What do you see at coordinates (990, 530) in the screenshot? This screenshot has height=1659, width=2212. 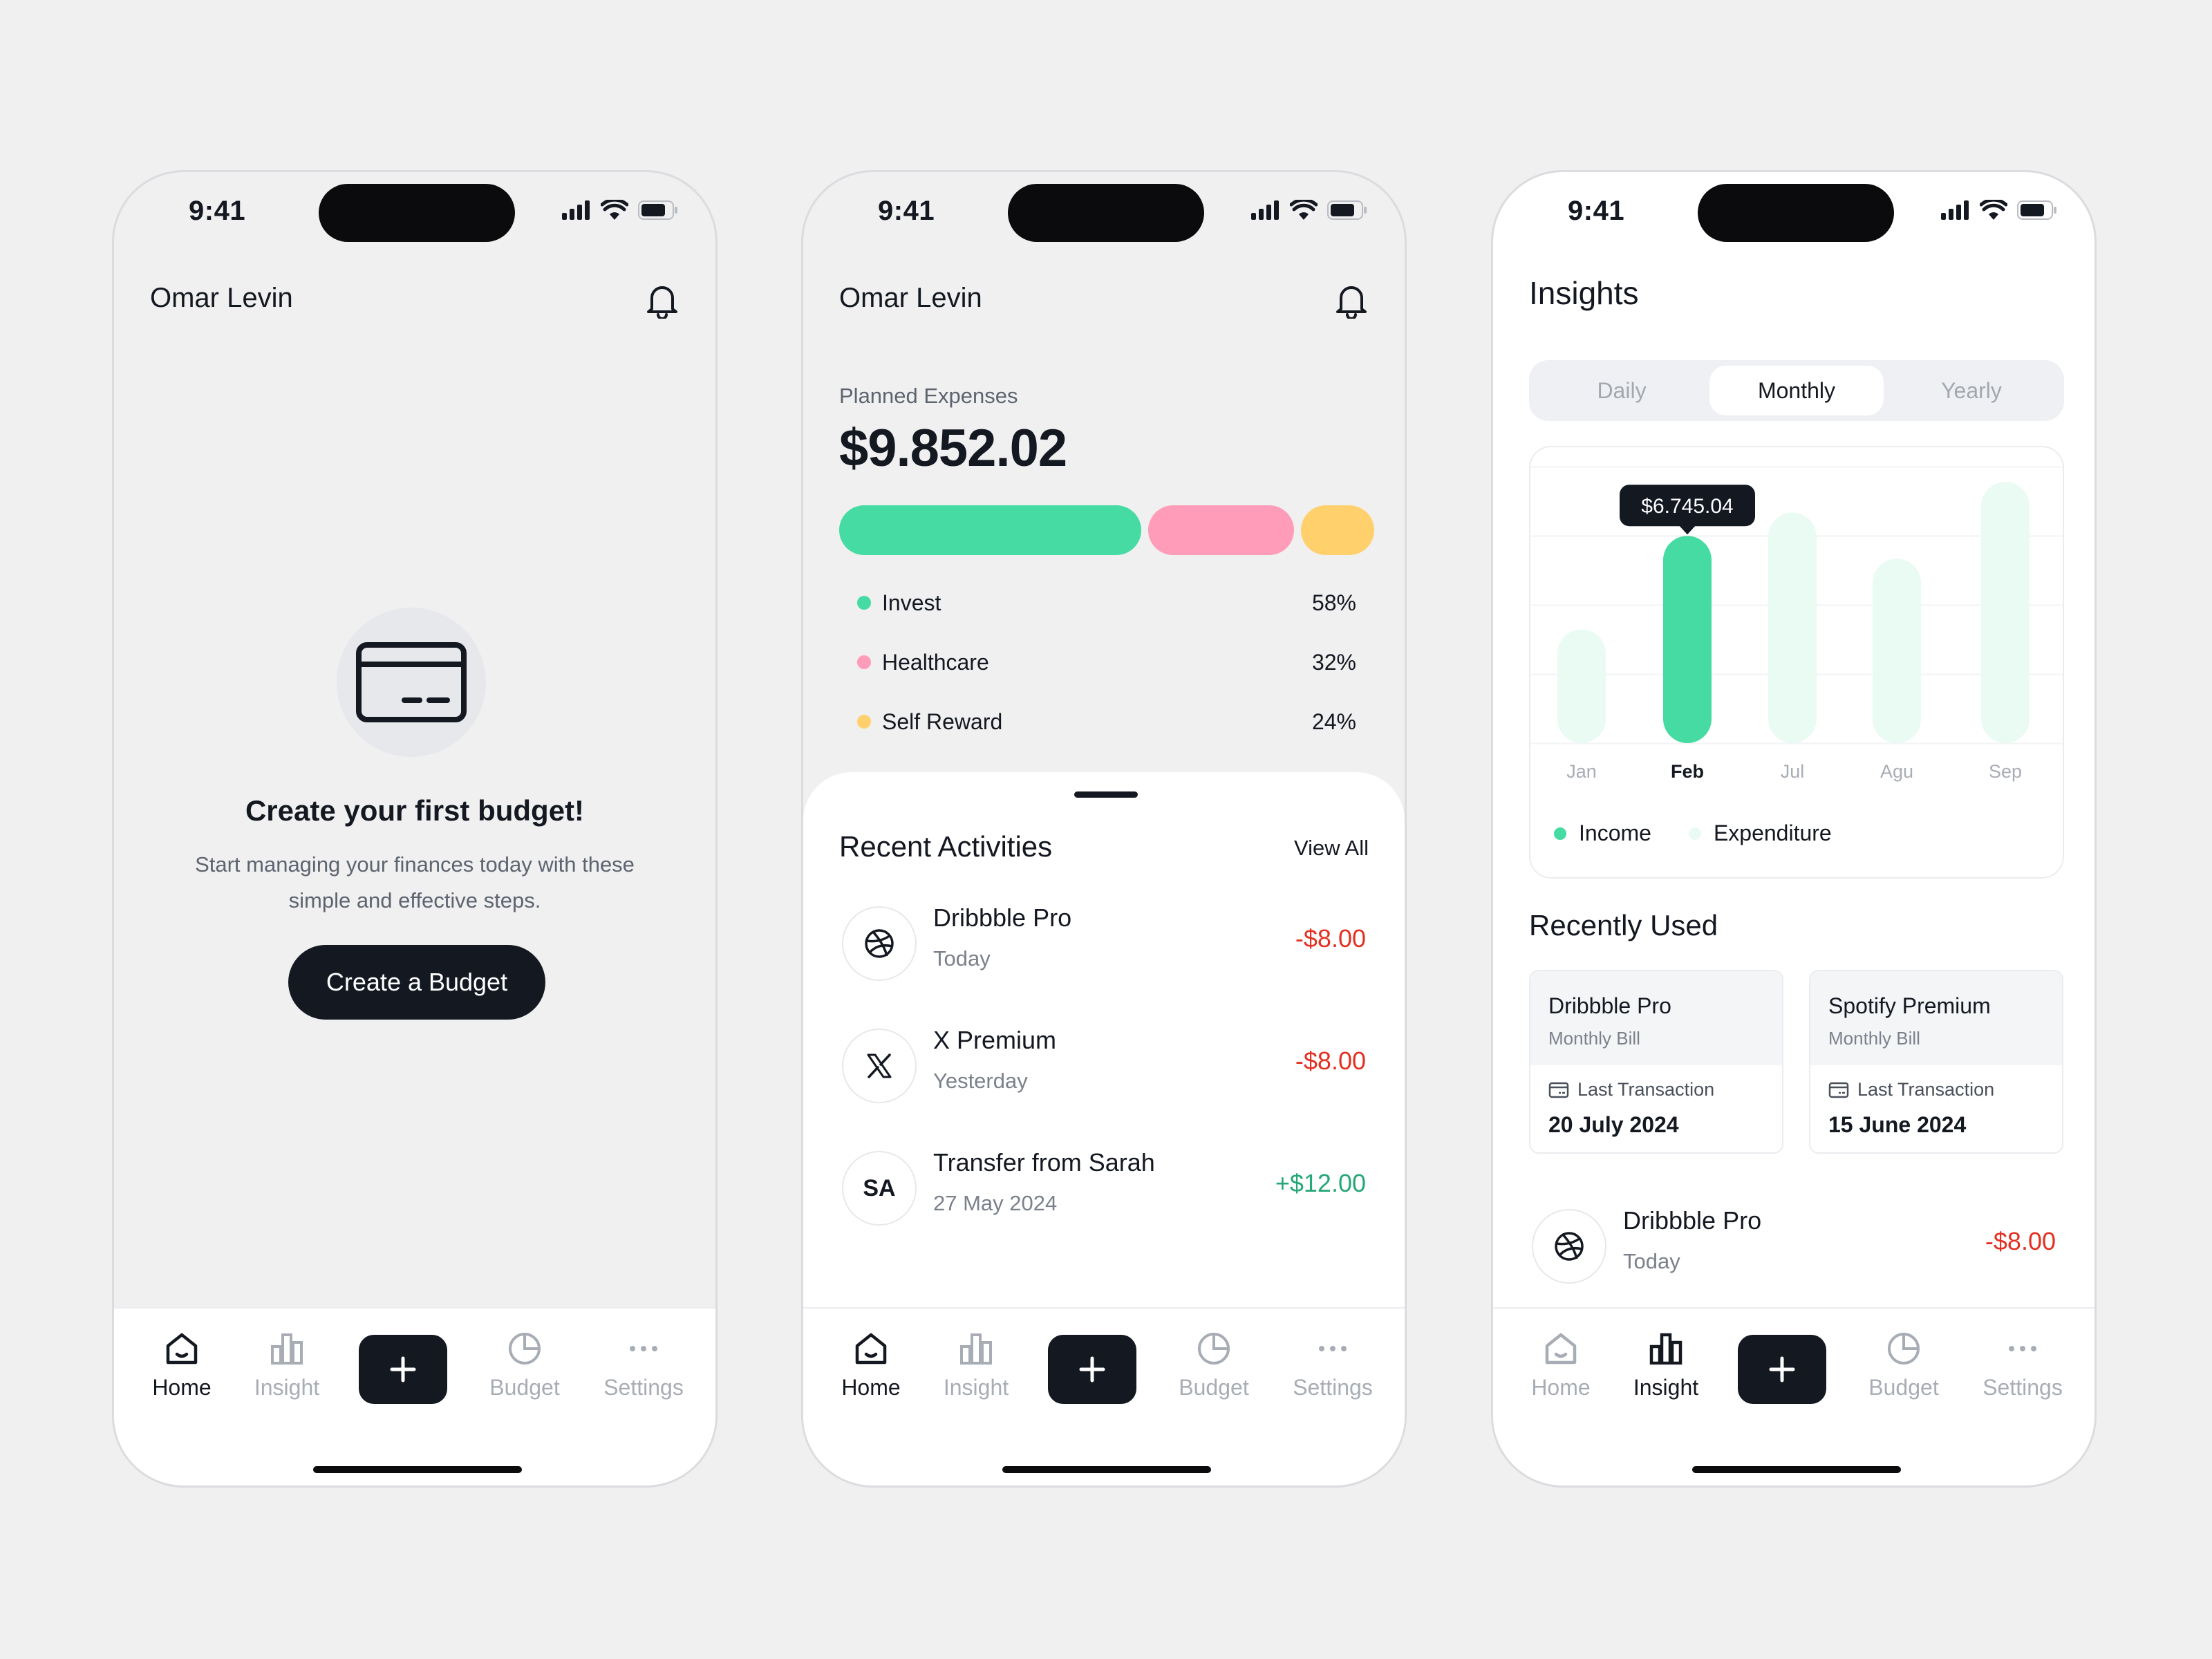 I see `allocation-segment-invest` at bounding box center [990, 530].